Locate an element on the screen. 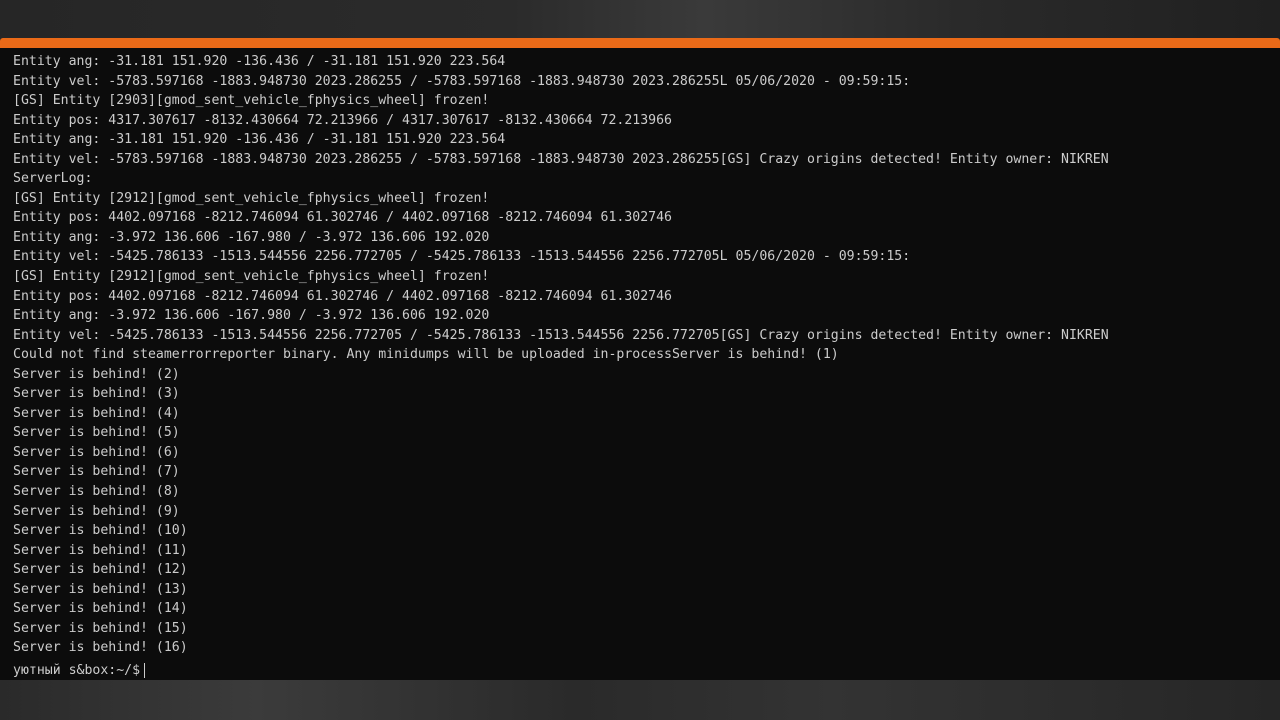  terminal-title-bar is located at coordinates (640, 43).